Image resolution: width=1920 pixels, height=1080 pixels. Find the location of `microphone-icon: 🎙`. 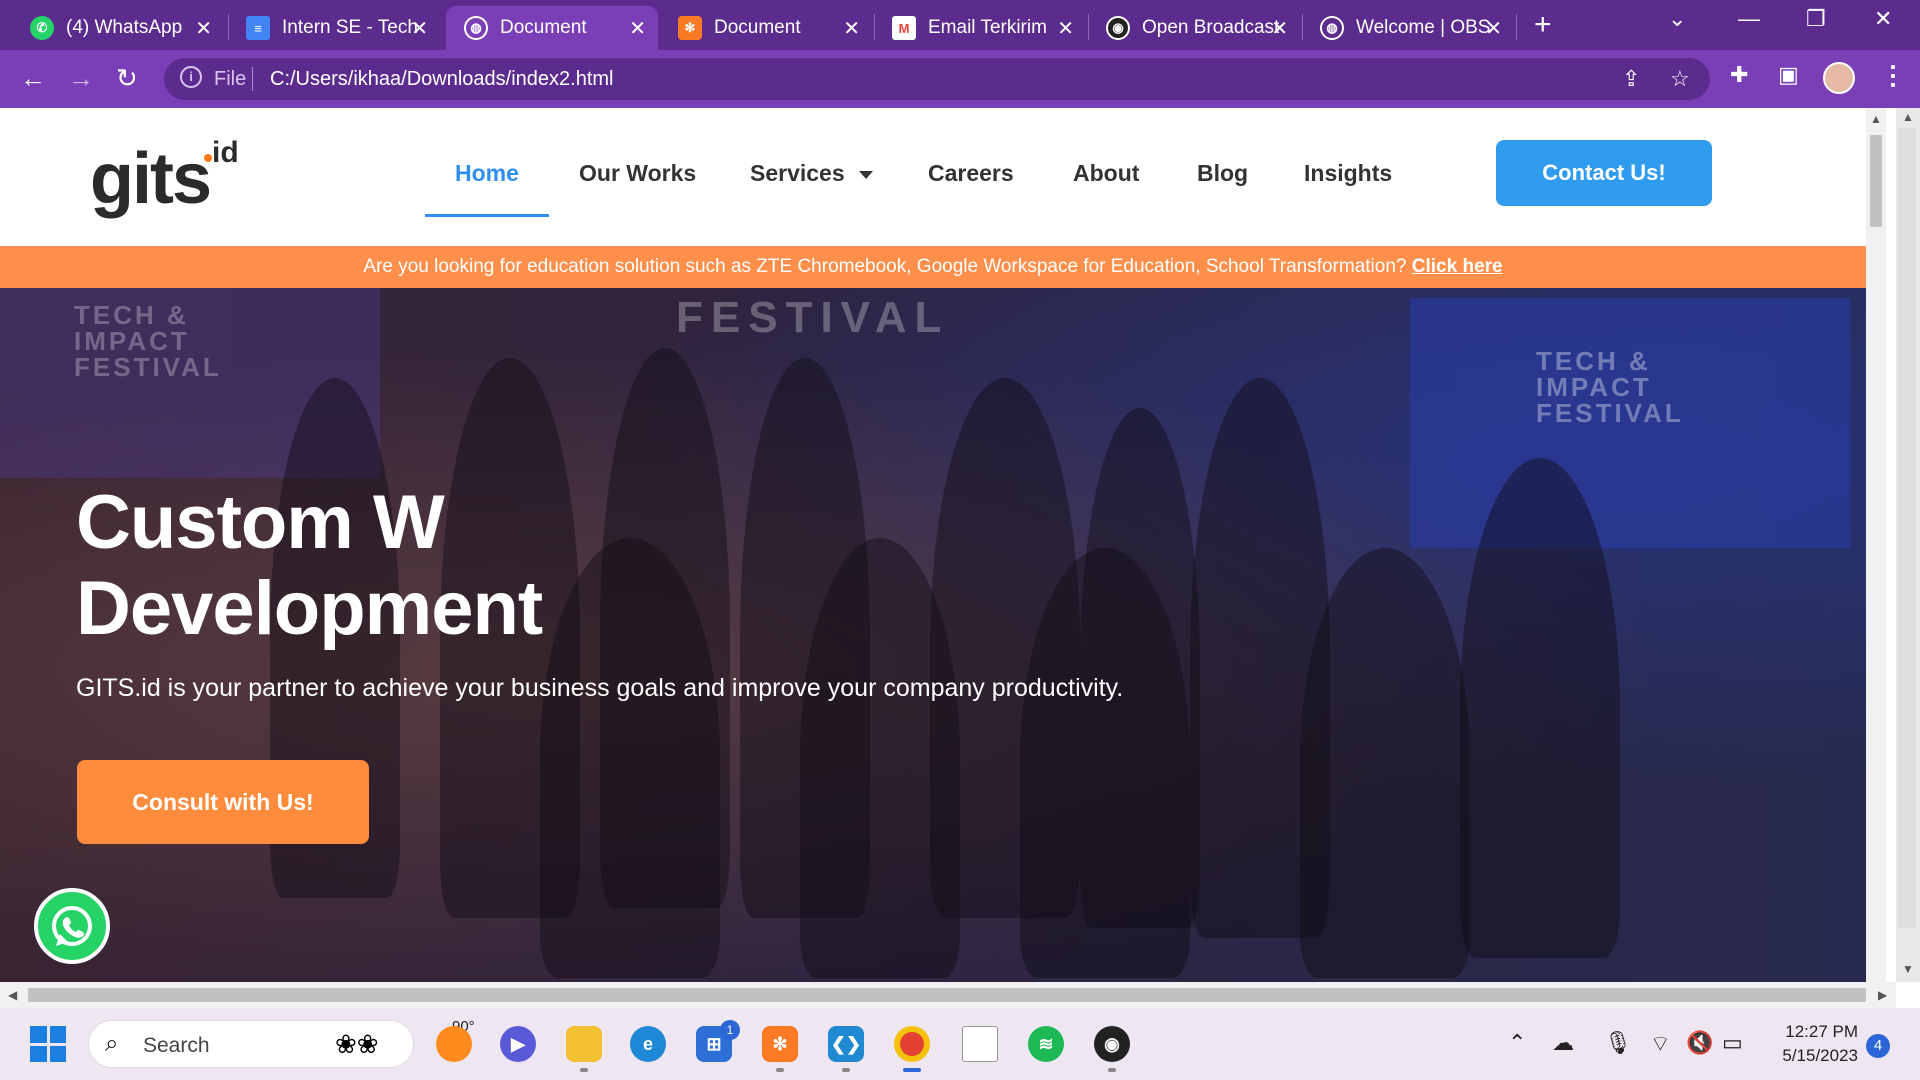

microphone-icon: 🎙 is located at coordinates (1618, 1043).